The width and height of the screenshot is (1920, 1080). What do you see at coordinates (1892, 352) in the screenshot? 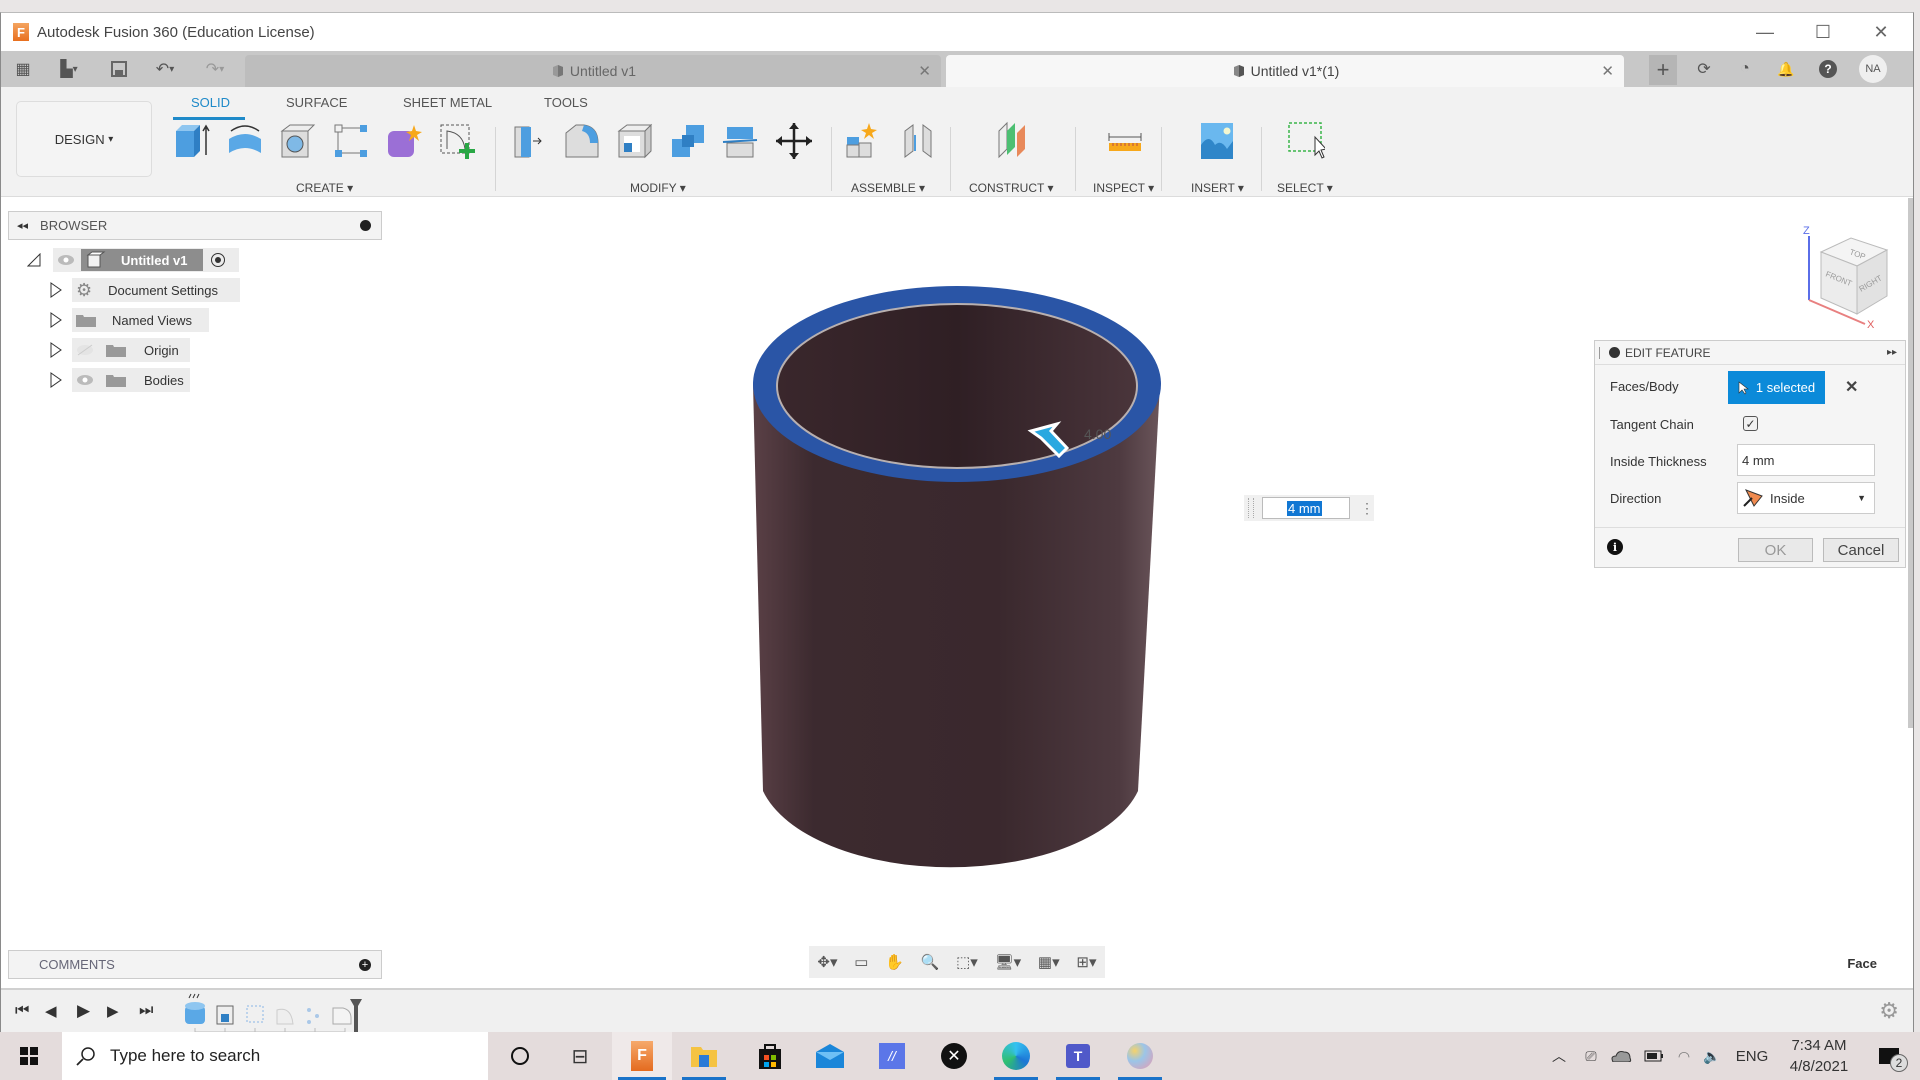
I see `expand-dialog-icon: ▸▸` at bounding box center [1892, 352].